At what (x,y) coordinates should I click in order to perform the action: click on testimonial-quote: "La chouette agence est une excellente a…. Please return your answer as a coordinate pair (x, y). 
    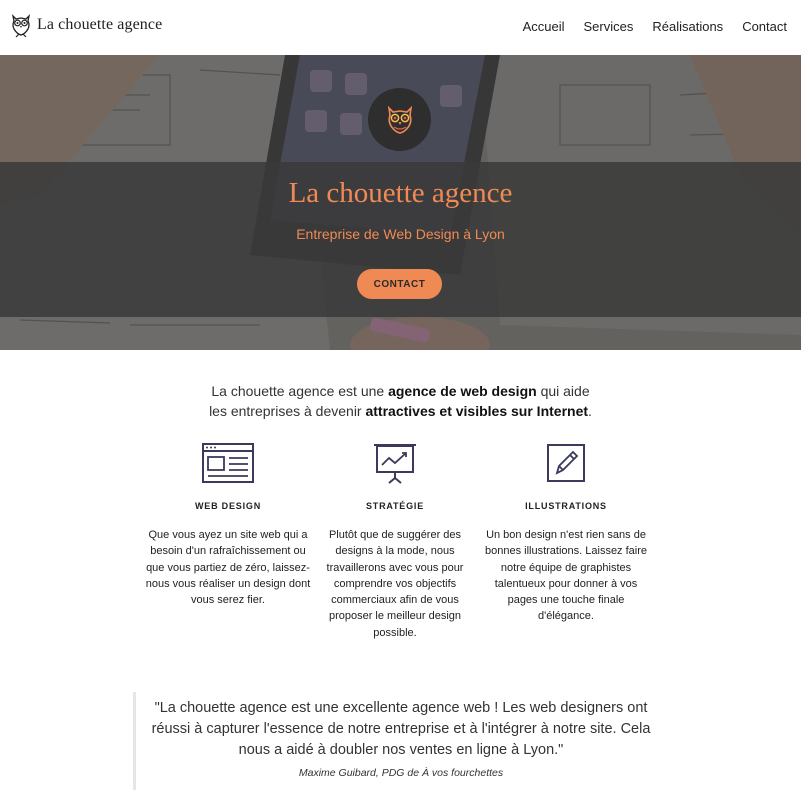
    Looking at the image, I should click on (401, 729).